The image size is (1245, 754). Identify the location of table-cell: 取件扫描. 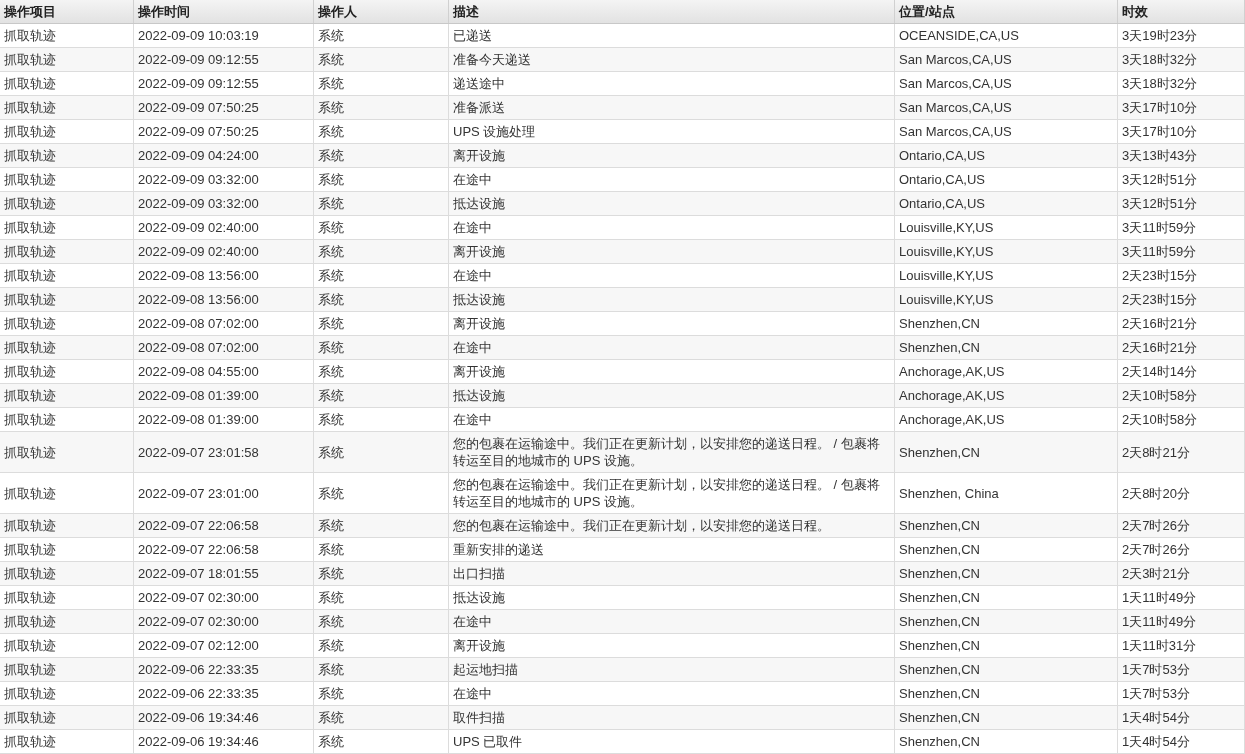
(672, 717).